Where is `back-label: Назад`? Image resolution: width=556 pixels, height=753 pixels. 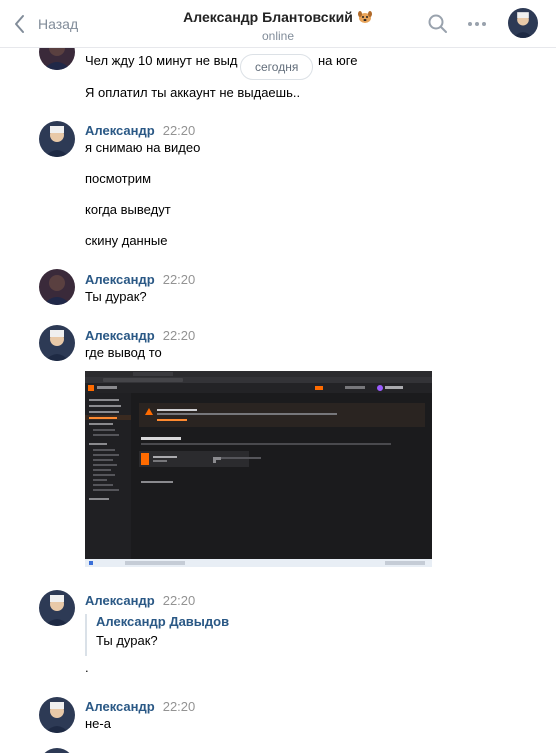
back-label: Назад is located at coordinates (58, 24).